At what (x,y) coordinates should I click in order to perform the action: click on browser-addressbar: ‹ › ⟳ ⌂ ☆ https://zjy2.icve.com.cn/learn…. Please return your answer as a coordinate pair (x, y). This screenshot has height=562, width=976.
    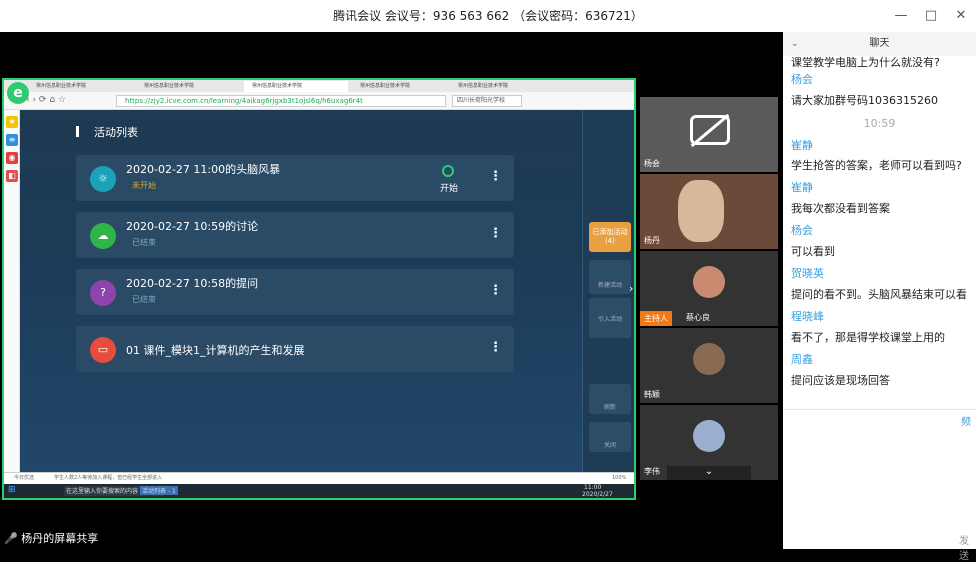
    Looking at the image, I should click on (319, 101).